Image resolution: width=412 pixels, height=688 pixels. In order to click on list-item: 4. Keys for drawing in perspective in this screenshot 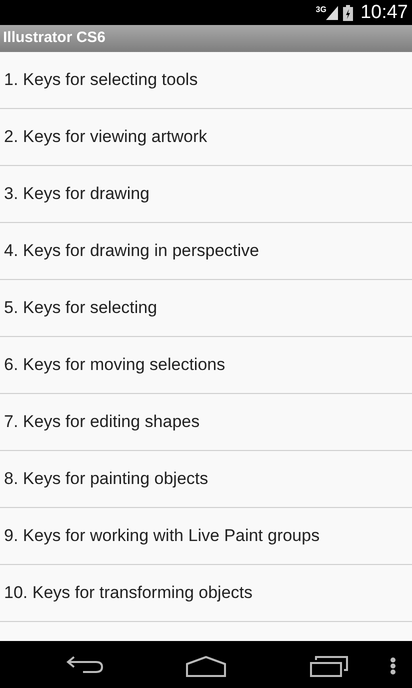, I will do `click(132, 251)`.